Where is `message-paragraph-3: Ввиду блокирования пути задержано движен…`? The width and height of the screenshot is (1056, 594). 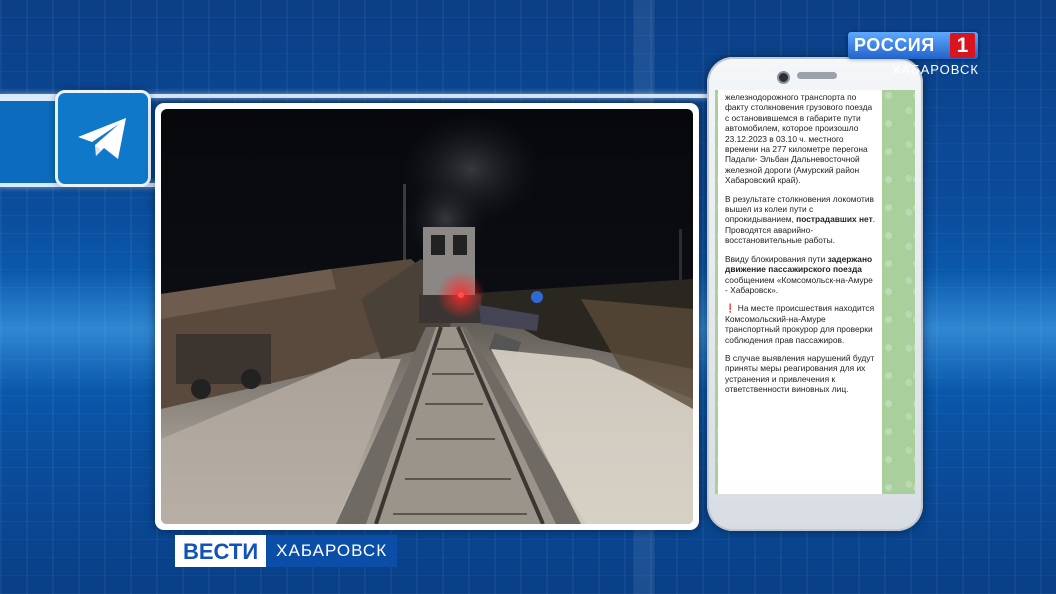
message-paragraph-3: Ввиду блокирования пути задержано движен… is located at coordinates (800, 275).